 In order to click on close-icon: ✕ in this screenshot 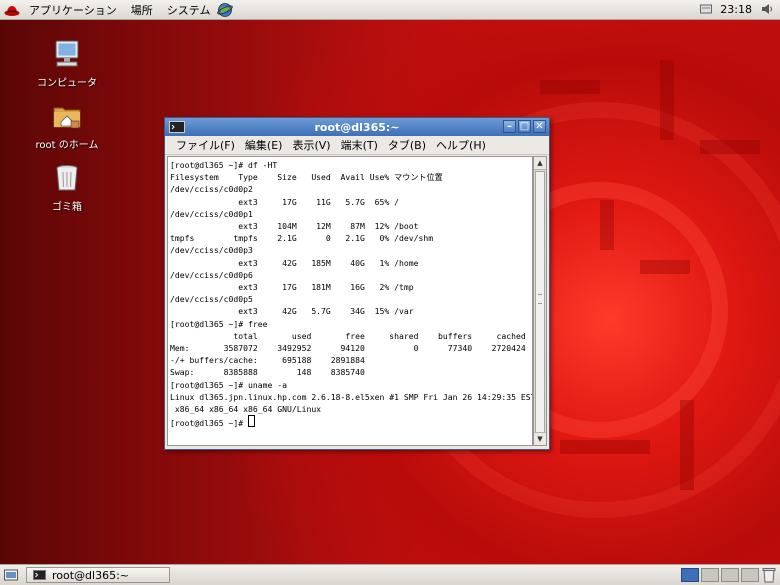, I will do `click(539, 126)`.